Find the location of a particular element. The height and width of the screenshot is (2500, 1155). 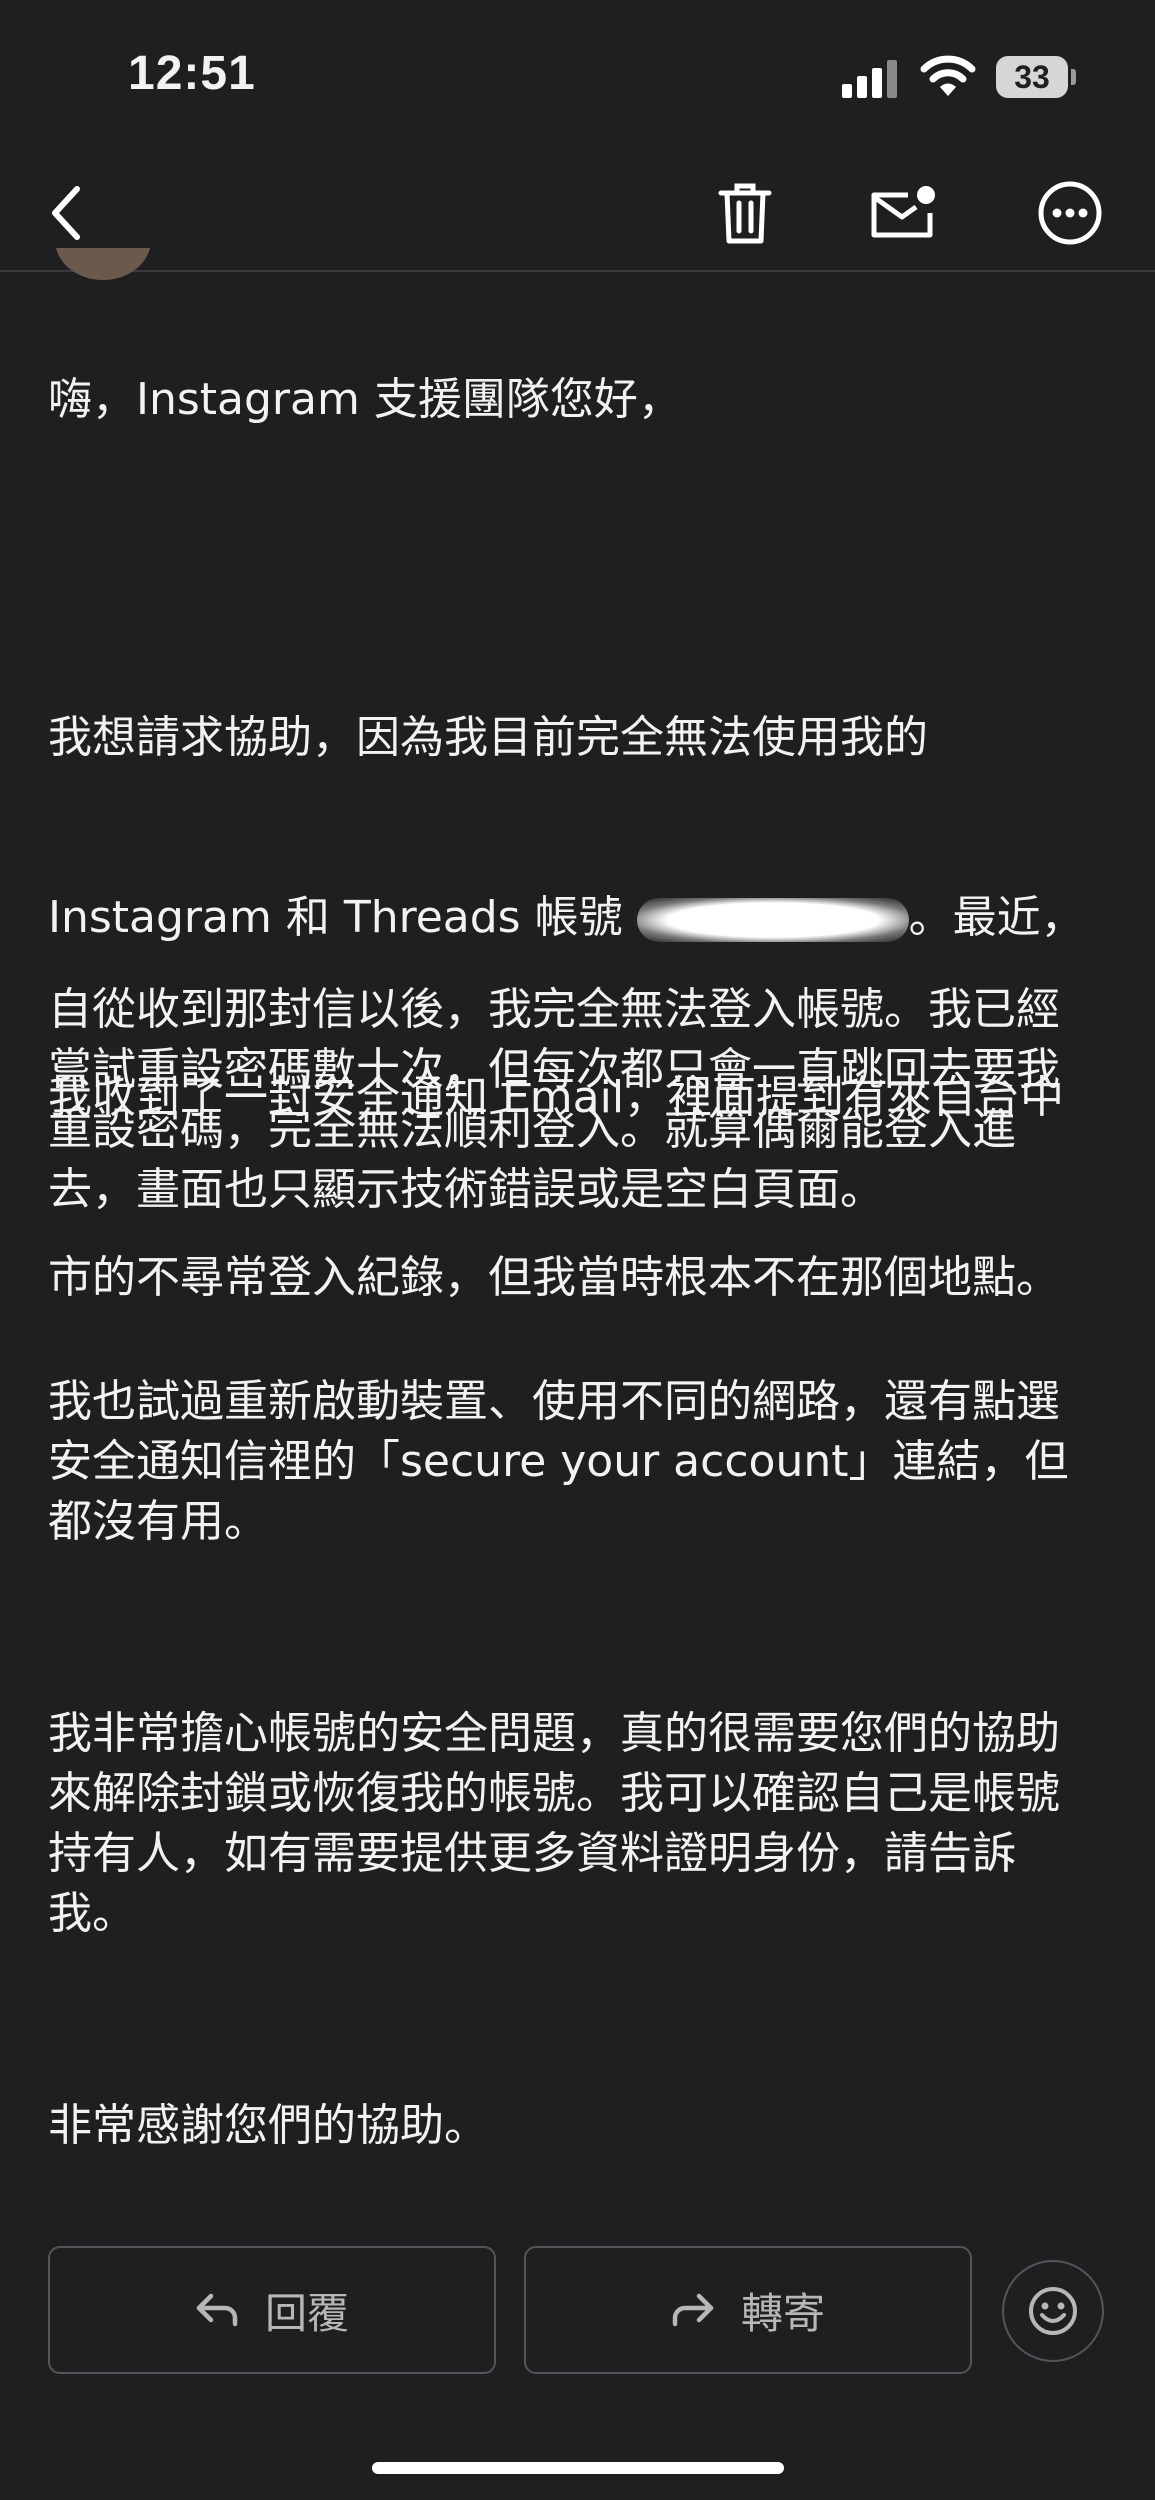

status-time: 12:51 is located at coordinates (192, 73).